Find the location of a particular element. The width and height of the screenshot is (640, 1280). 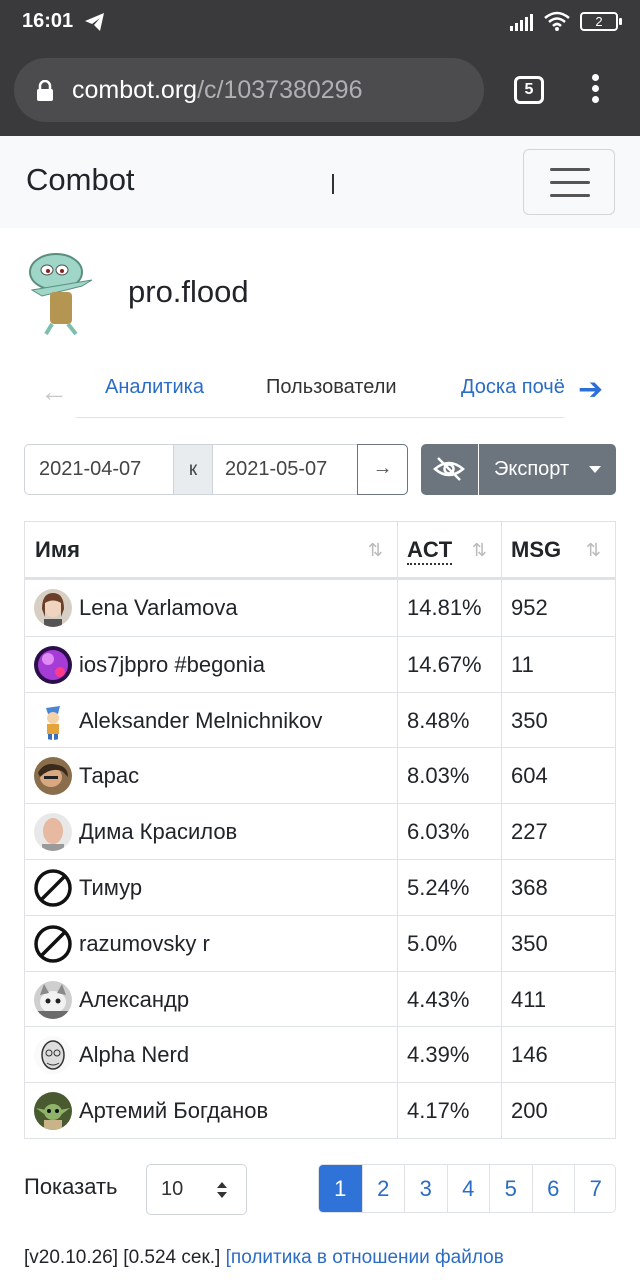

telegram-icon is located at coordinates (94, 22).